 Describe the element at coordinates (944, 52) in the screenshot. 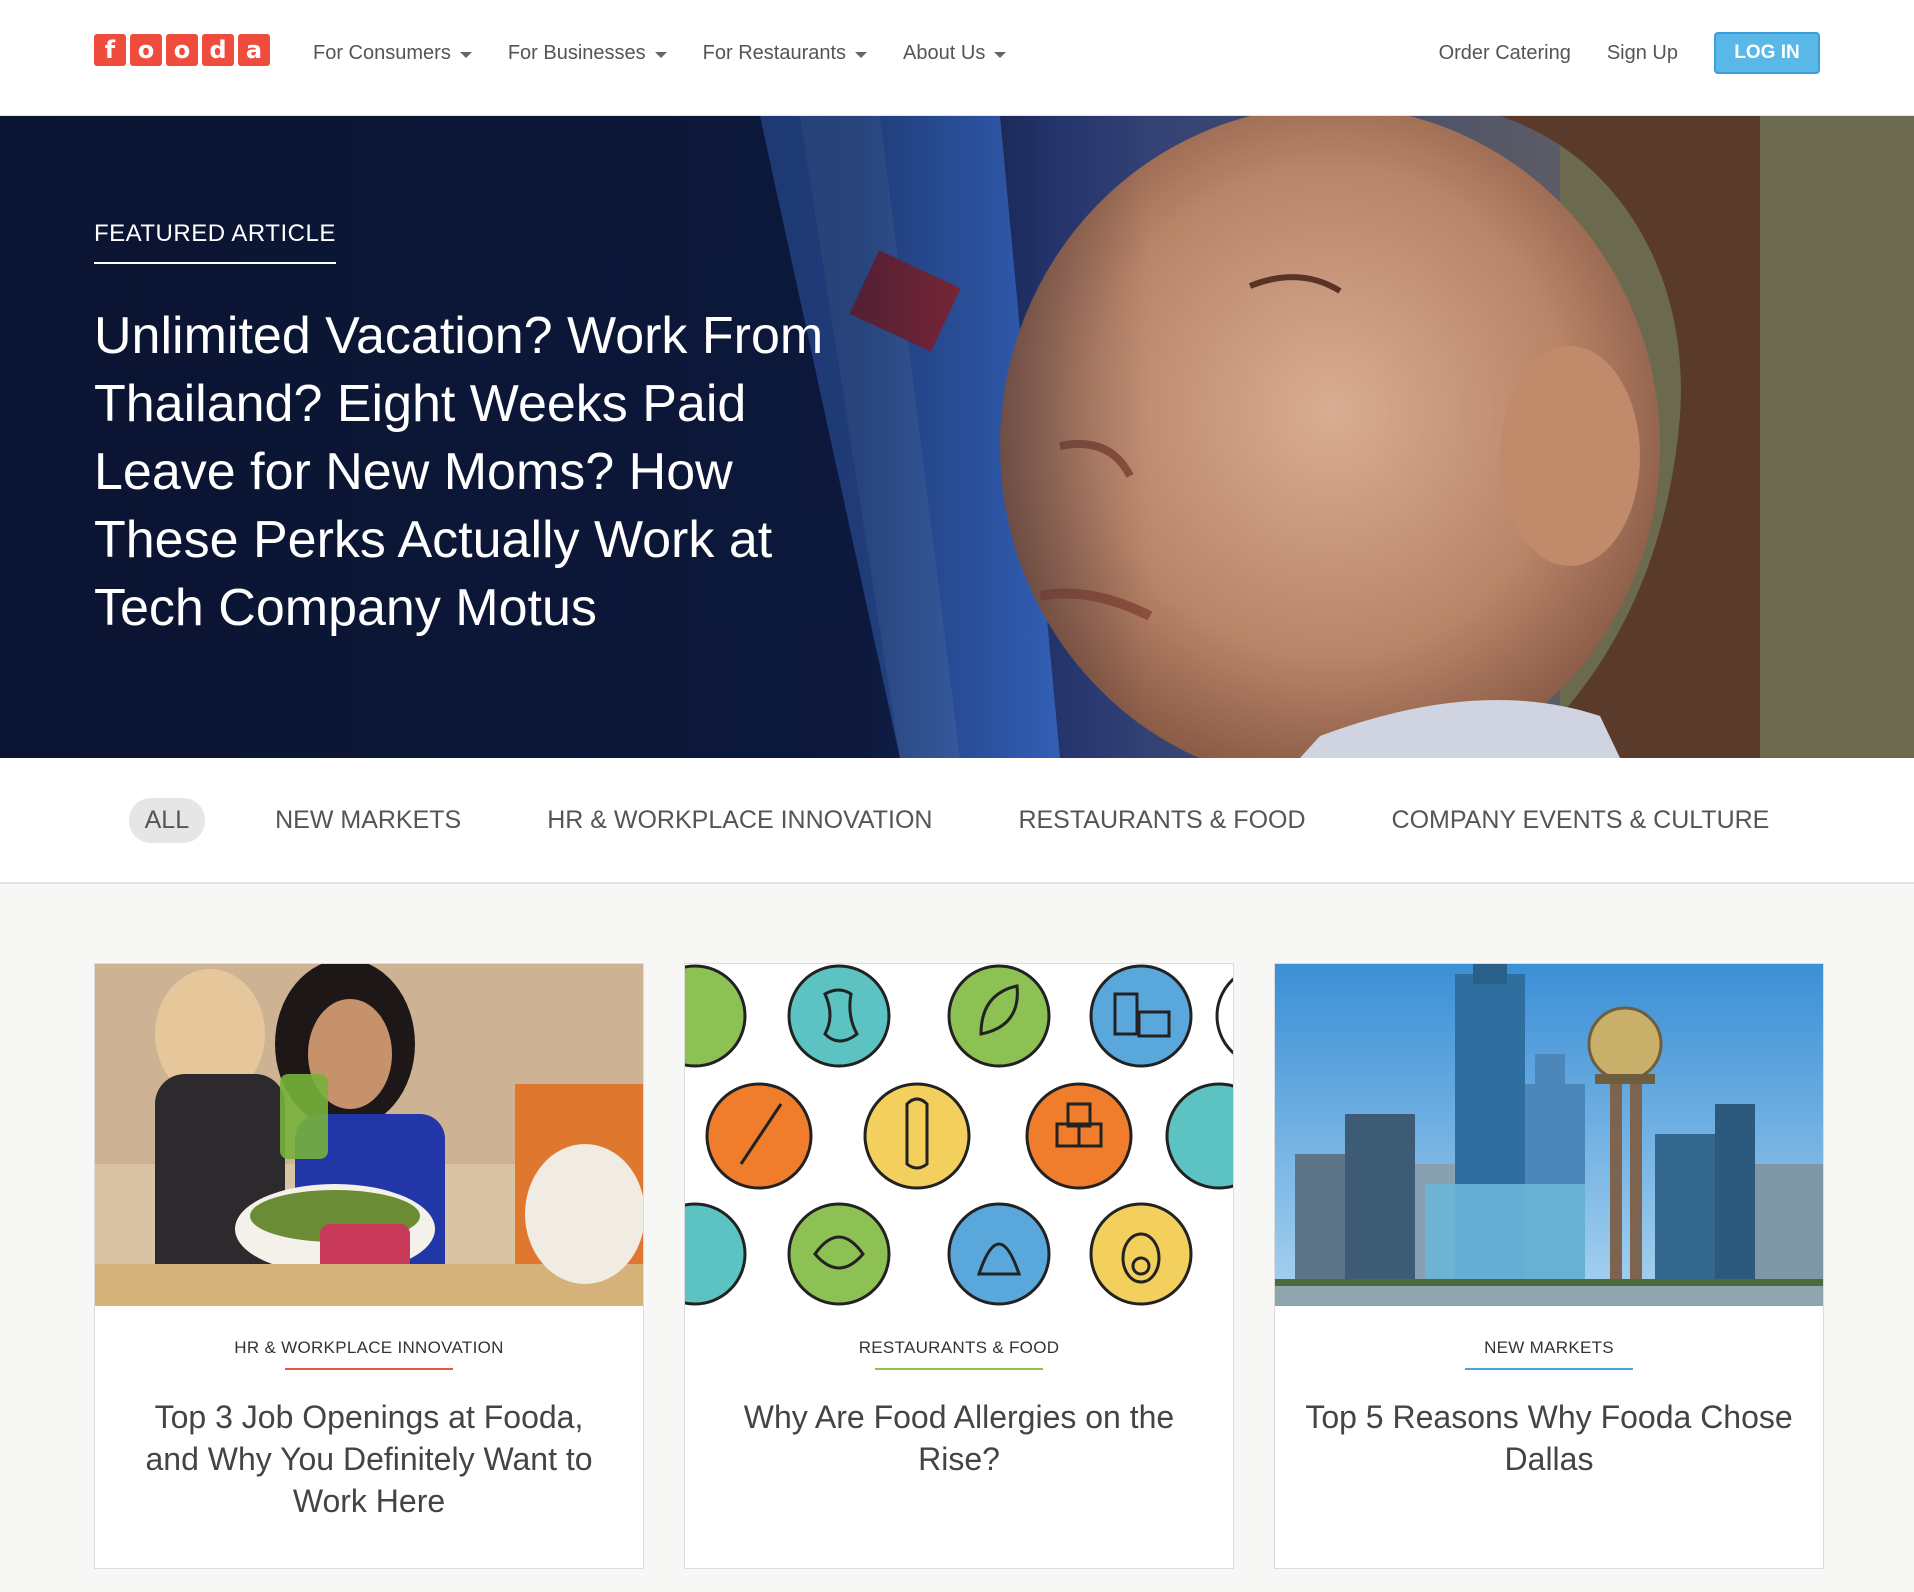

I see `nav-label: About Us` at that location.